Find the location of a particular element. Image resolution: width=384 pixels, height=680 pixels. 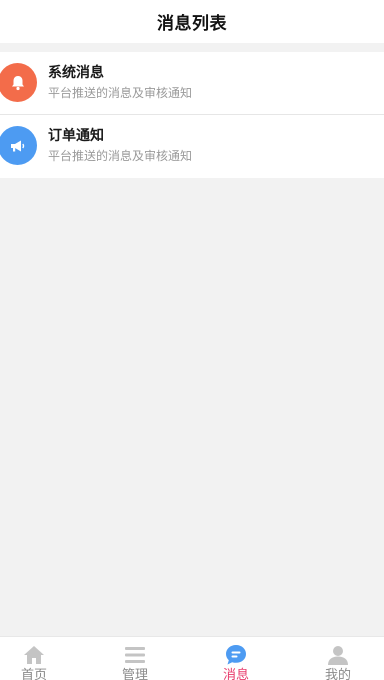

page-header: 消息列表 is located at coordinates (192, 21).